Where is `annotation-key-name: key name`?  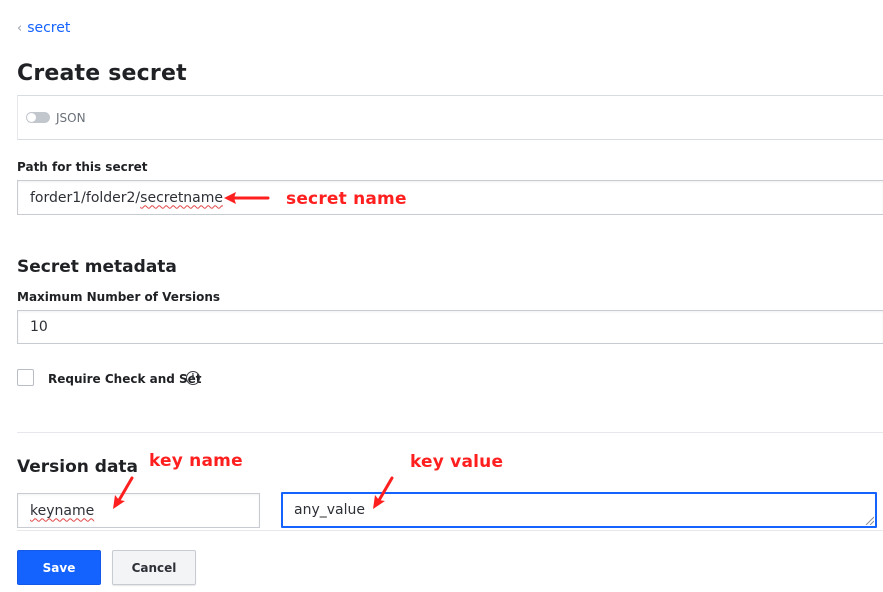
annotation-key-name: key name is located at coordinates (196, 461).